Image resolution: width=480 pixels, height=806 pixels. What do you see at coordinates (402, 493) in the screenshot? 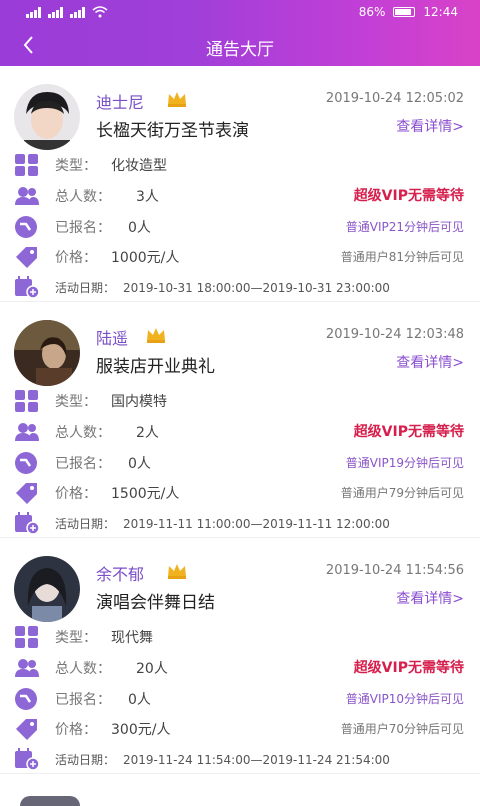
I see `user-normal-text: 普通用户79分钟后可见` at bounding box center [402, 493].